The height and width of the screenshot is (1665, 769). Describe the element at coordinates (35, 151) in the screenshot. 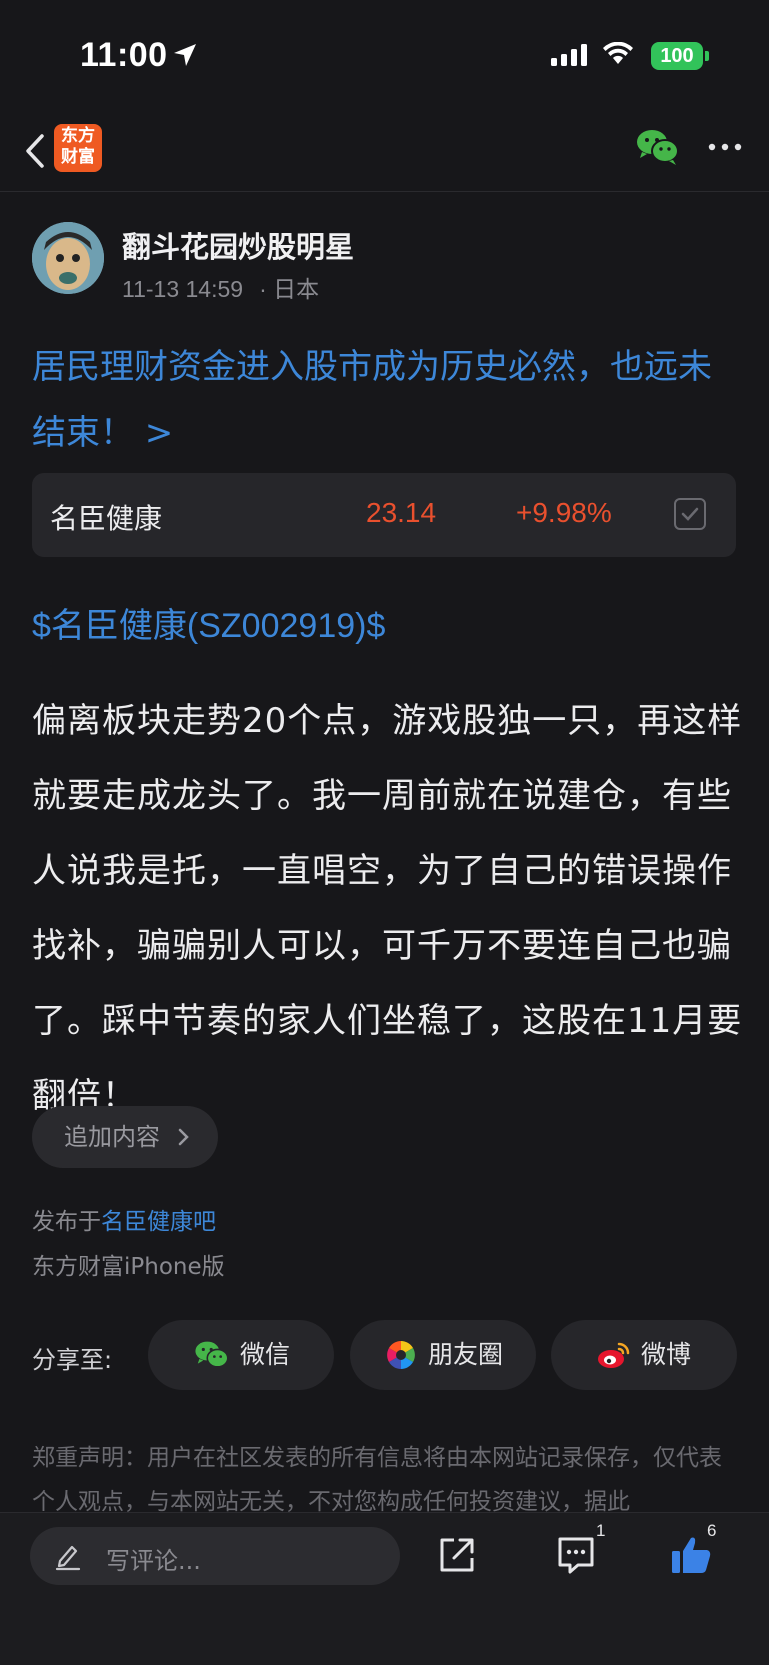

I see `back-chevron-icon` at that location.